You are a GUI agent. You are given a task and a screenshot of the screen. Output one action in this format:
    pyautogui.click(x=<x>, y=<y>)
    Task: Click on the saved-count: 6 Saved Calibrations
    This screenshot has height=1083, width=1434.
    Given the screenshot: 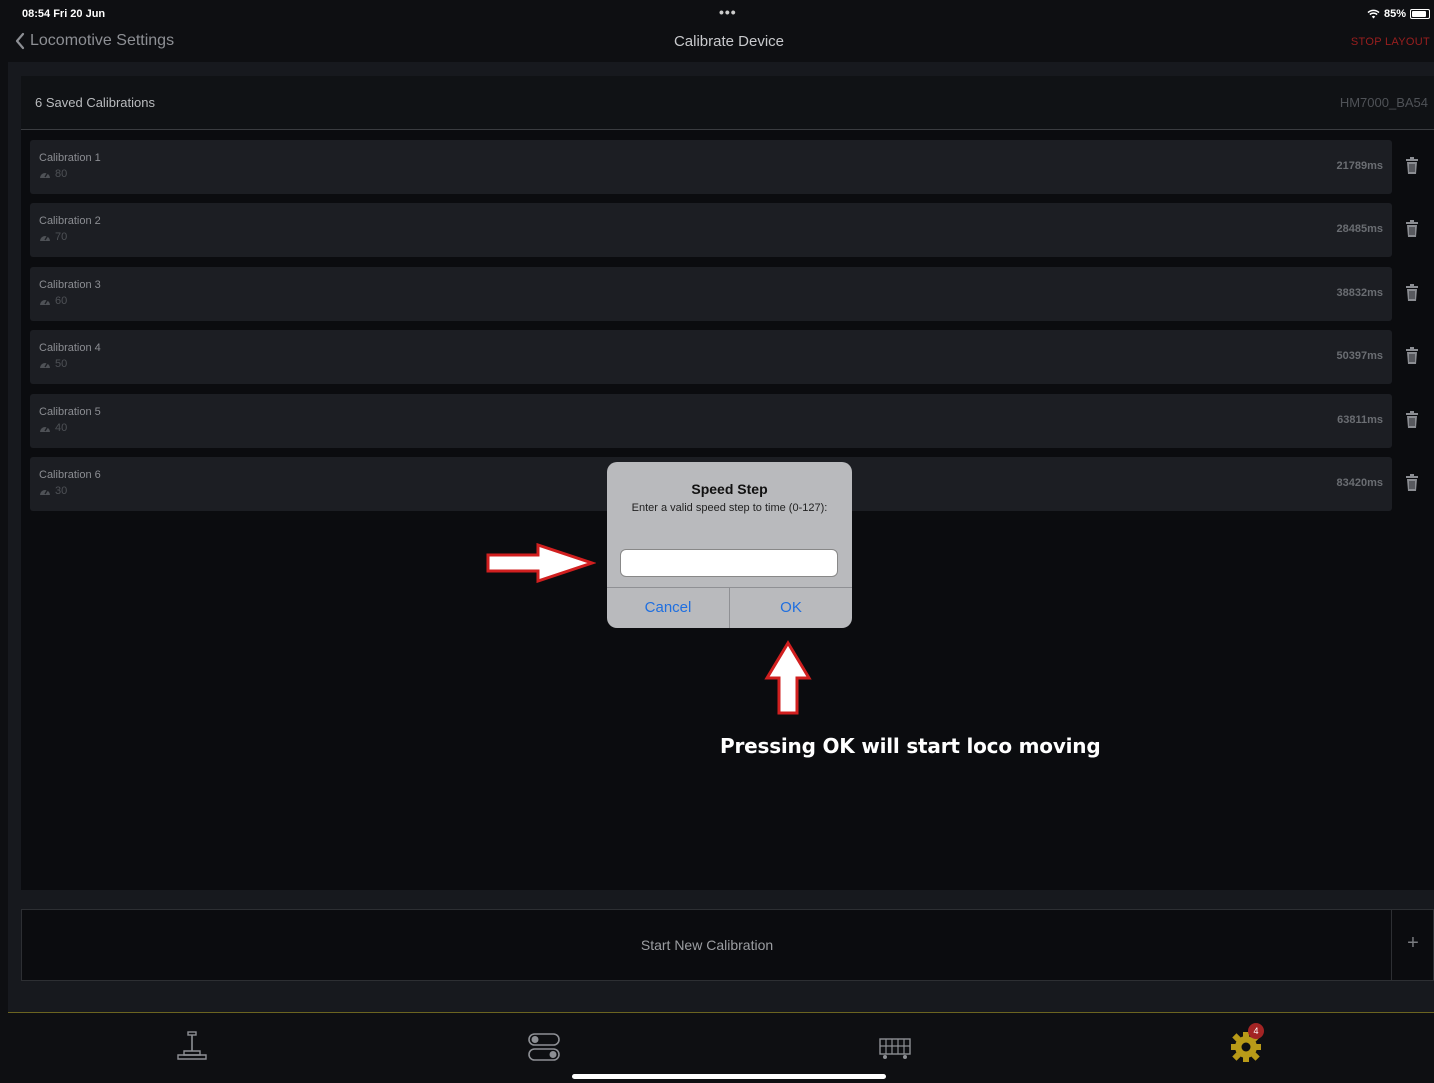 What is the action you would take?
    pyautogui.click(x=95, y=102)
    